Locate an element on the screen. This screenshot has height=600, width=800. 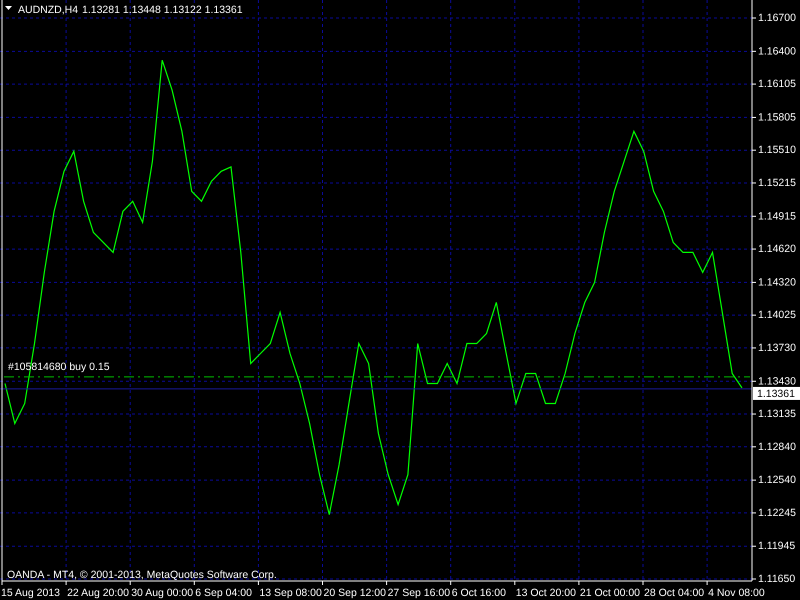
time-tick-label: 22 Aug 20:00 is located at coordinates (98, 593).